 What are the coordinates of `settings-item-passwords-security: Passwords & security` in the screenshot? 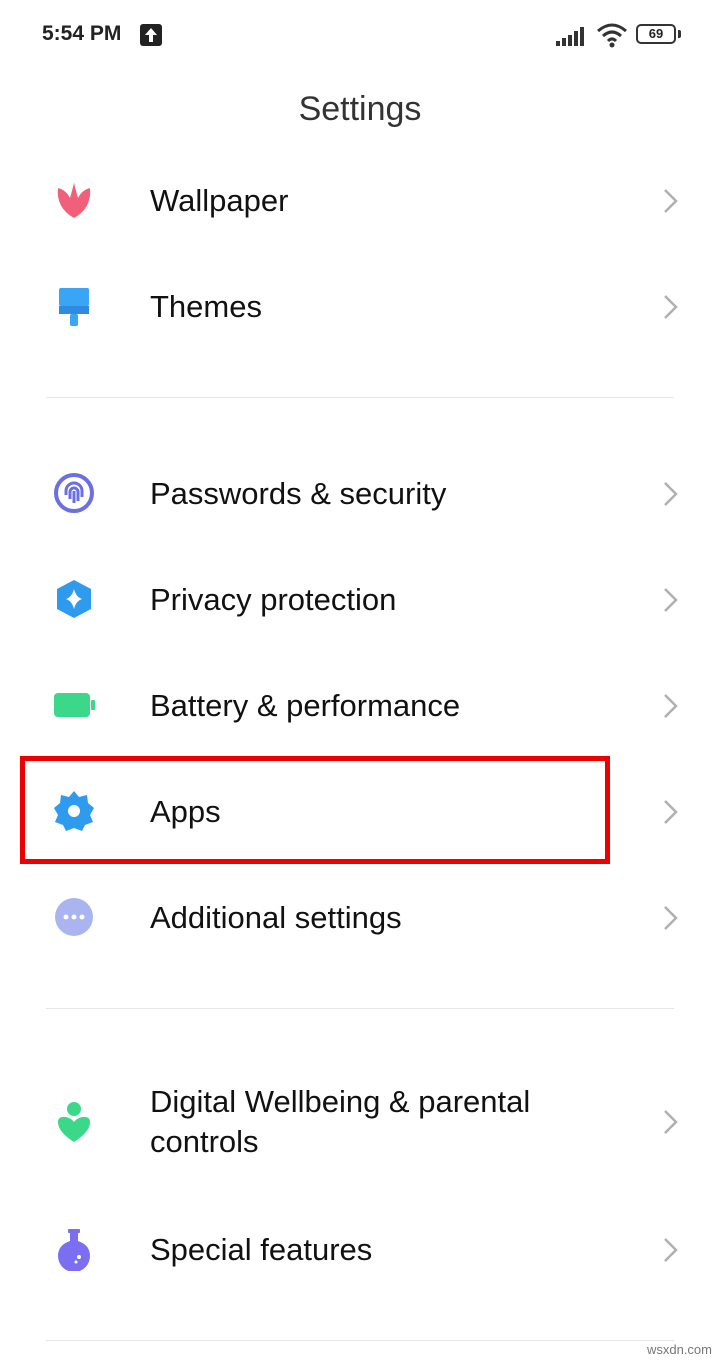 It's located at (360, 493).